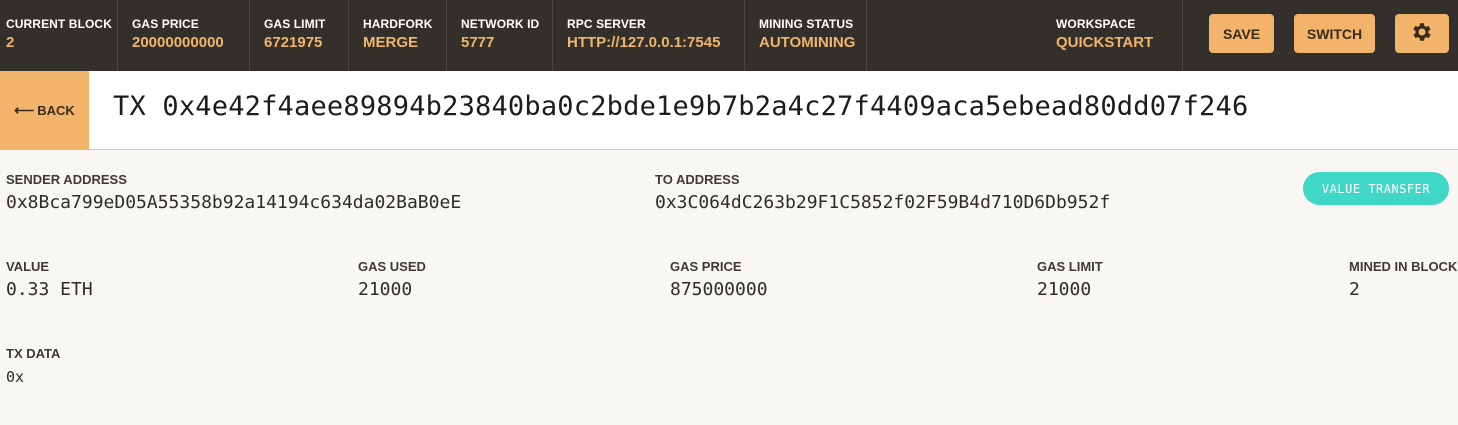 This screenshot has width=1458, height=425. What do you see at coordinates (295, 24) in the screenshot?
I see `stat-label: GAS LIMIT` at bounding box center [295, 24].